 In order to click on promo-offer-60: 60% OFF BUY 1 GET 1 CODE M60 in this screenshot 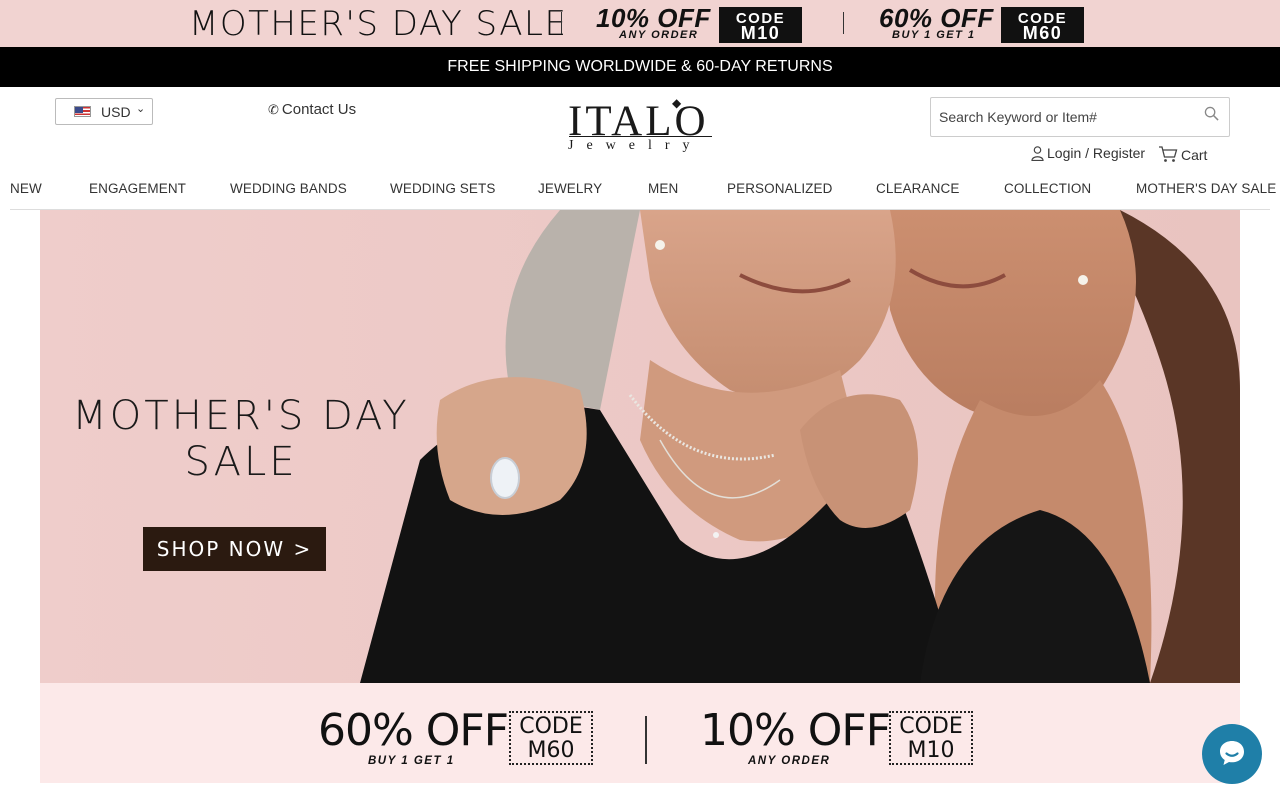, I will do `click(984, 23)`.